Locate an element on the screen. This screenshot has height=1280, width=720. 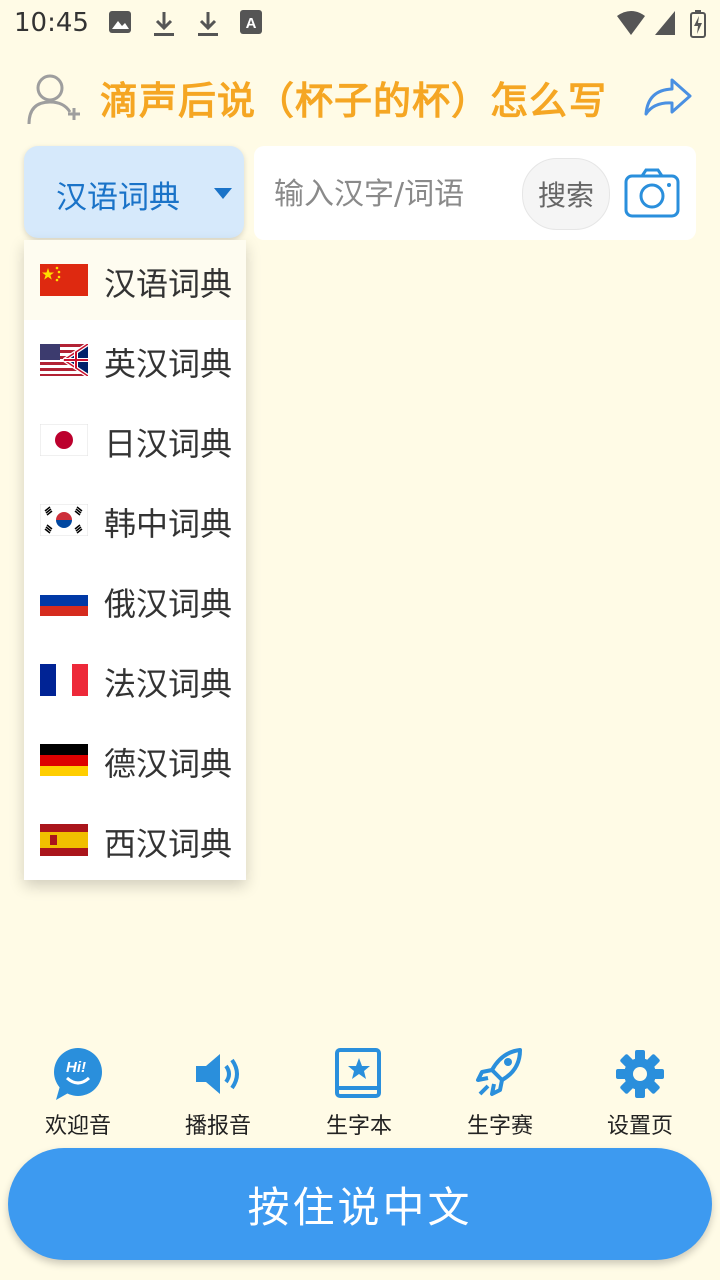
vocabulary-book-button: 生字本 is located at coordinates (359, 1094).